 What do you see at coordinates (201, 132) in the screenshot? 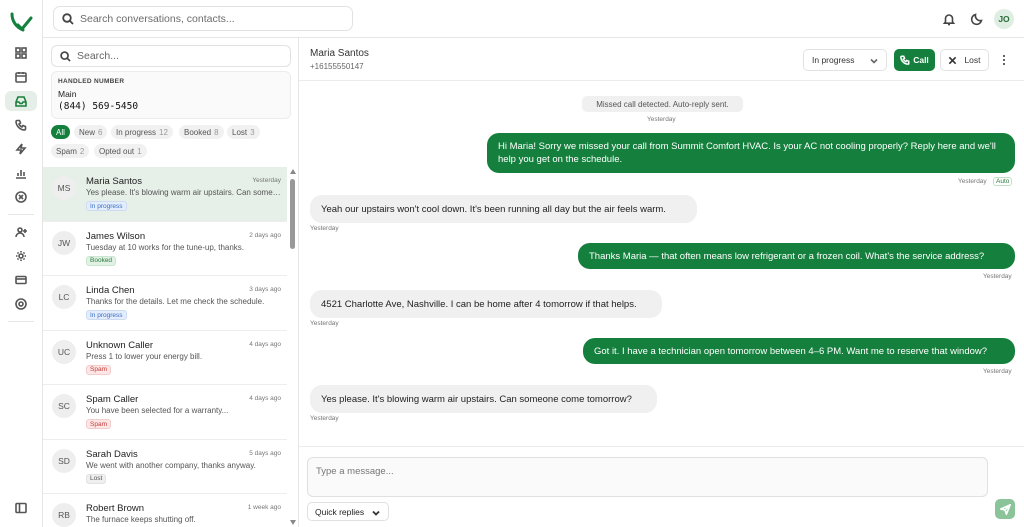
I see `filter-chip-booked: Booked 8` at bounding box center [201, 132].